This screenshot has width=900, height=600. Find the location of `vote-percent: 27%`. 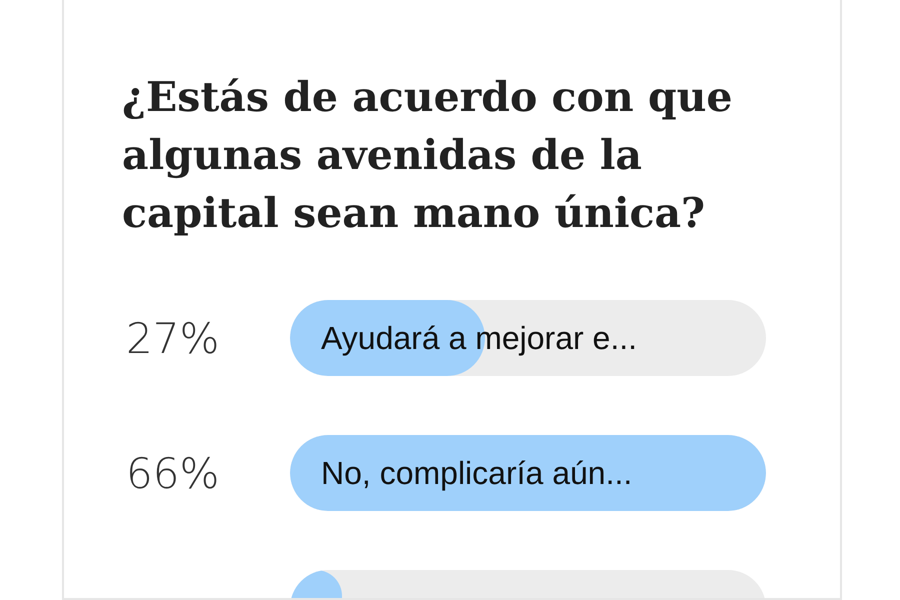

vote-percent: 27% is located at coordinates (172, 338).